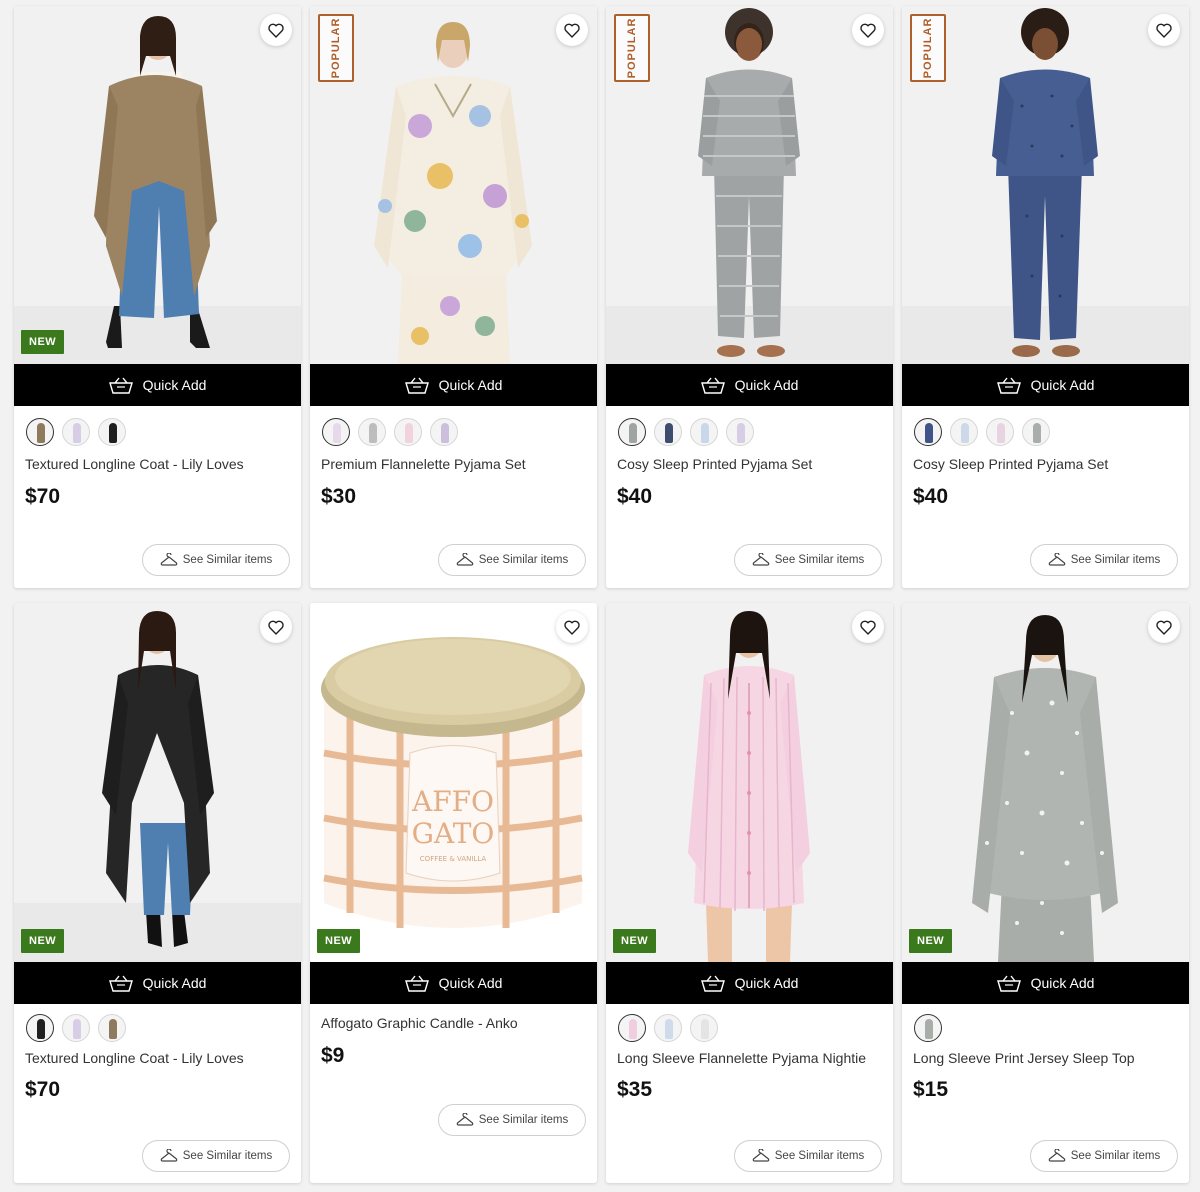  I want to click on swatch-floral, so click(336, 432).